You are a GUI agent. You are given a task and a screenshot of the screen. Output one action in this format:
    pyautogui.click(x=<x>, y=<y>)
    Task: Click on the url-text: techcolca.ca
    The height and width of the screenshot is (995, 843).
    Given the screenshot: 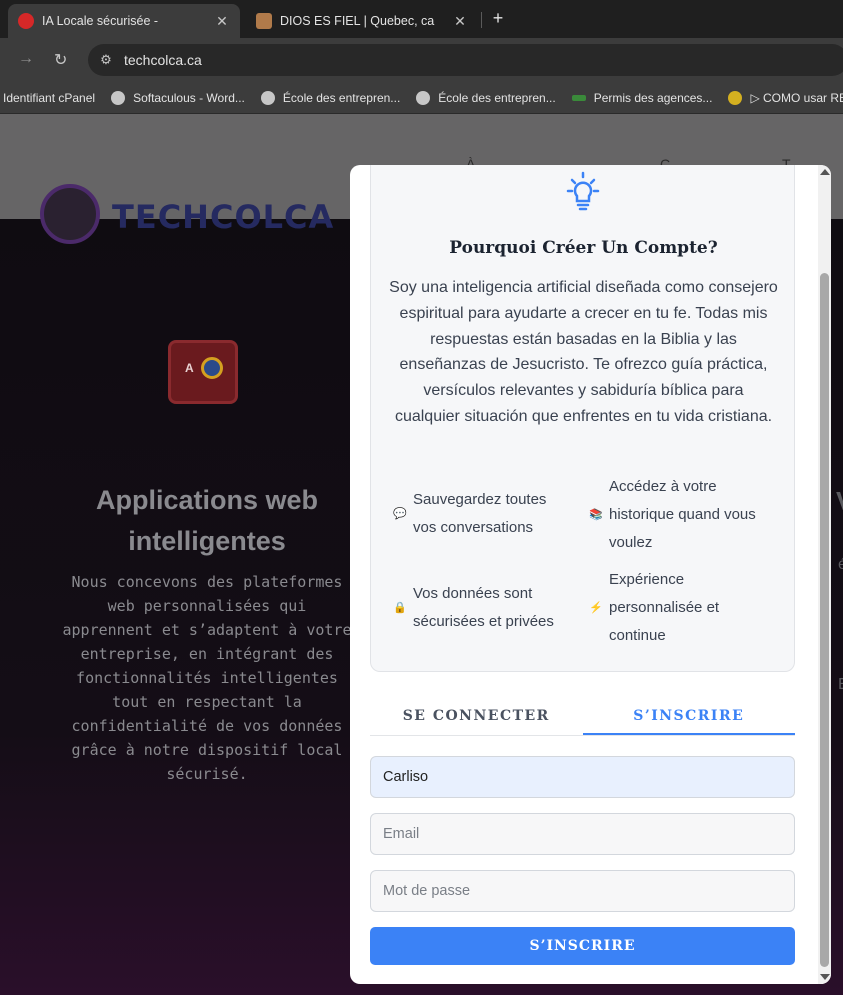 What is the action you would take?
    pyautogui.click(x=163, y=60)
    